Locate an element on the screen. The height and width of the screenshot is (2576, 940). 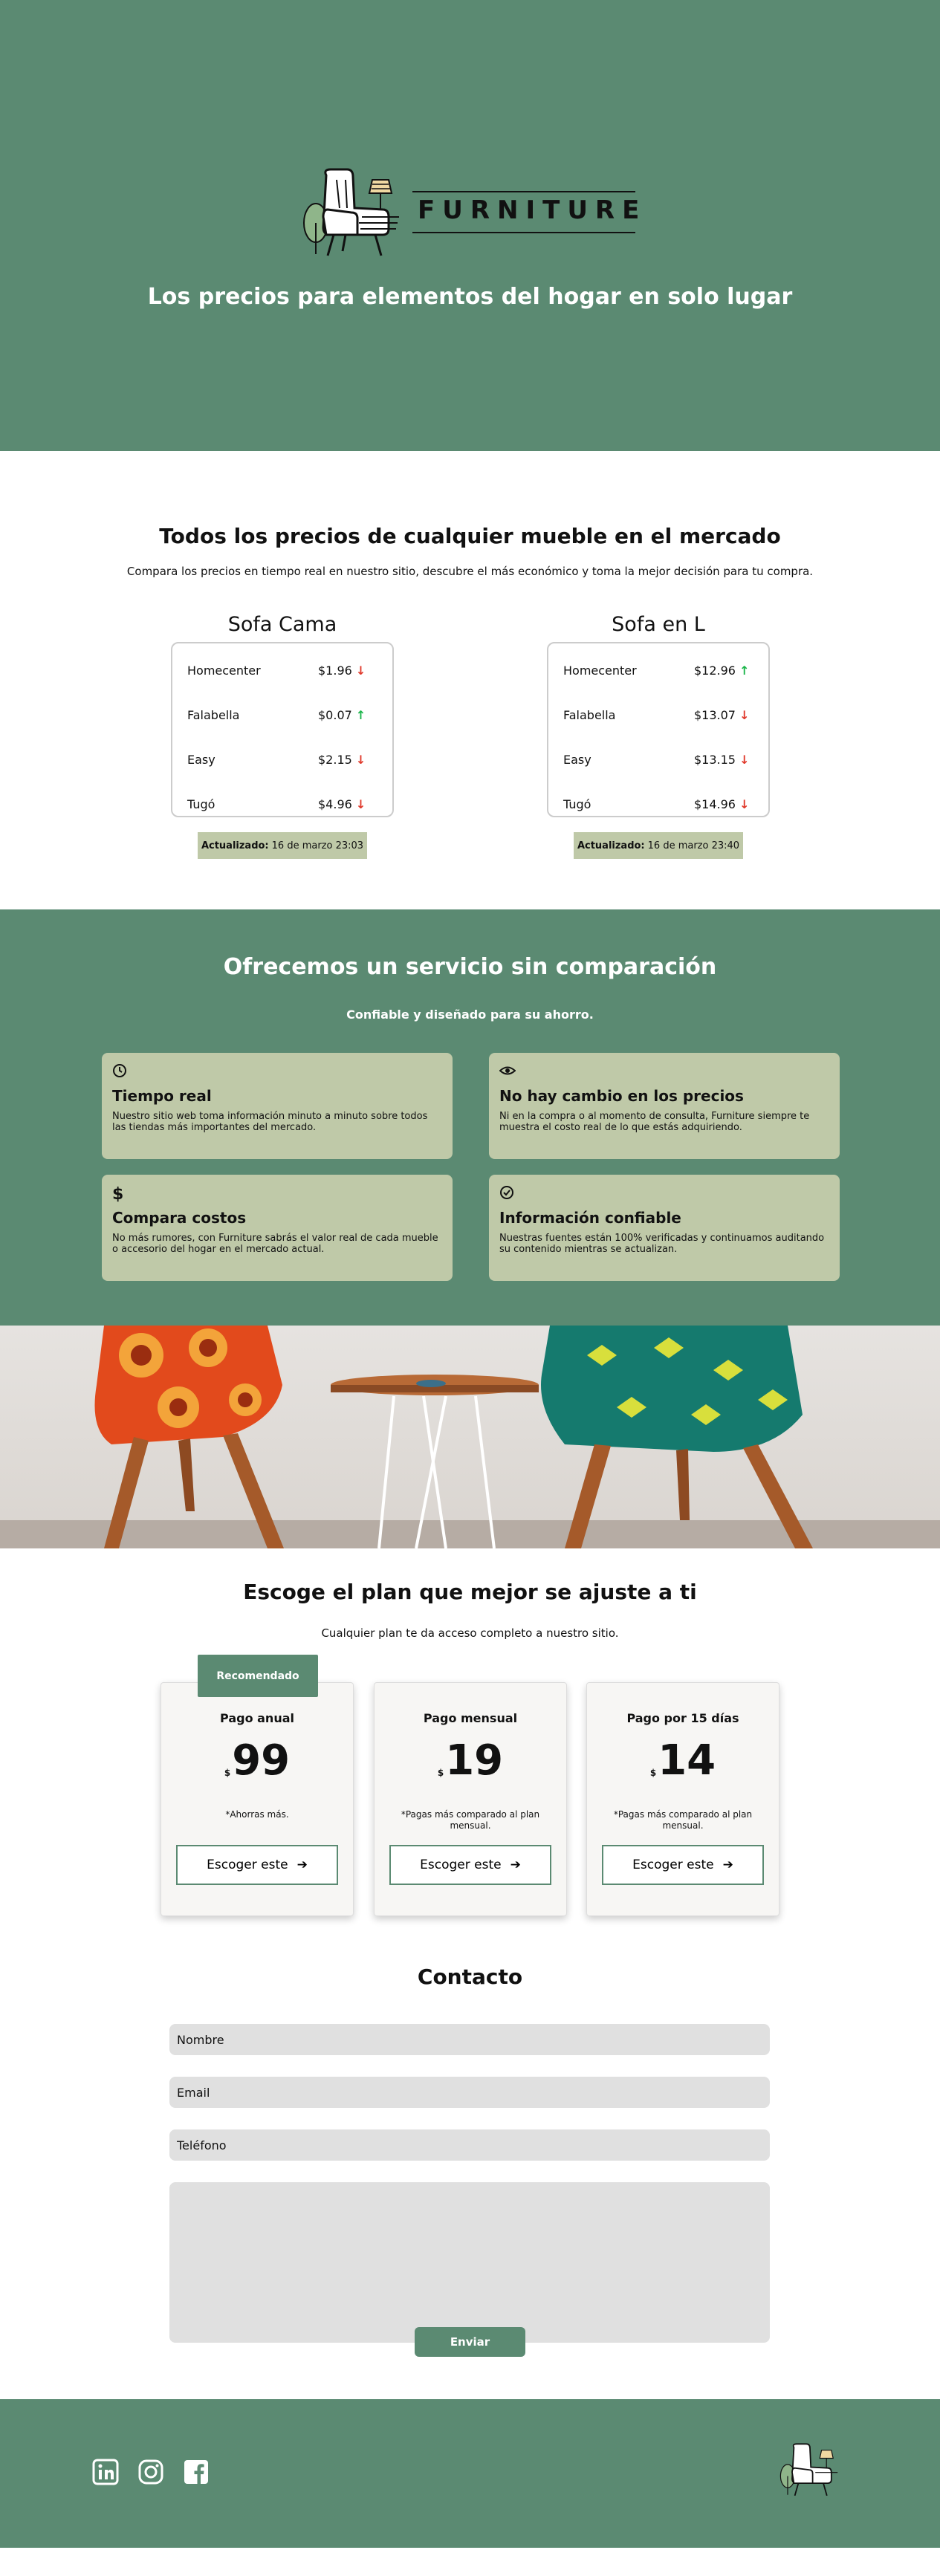
feature-title: Compara costos is located at coordinates (179, 1218).